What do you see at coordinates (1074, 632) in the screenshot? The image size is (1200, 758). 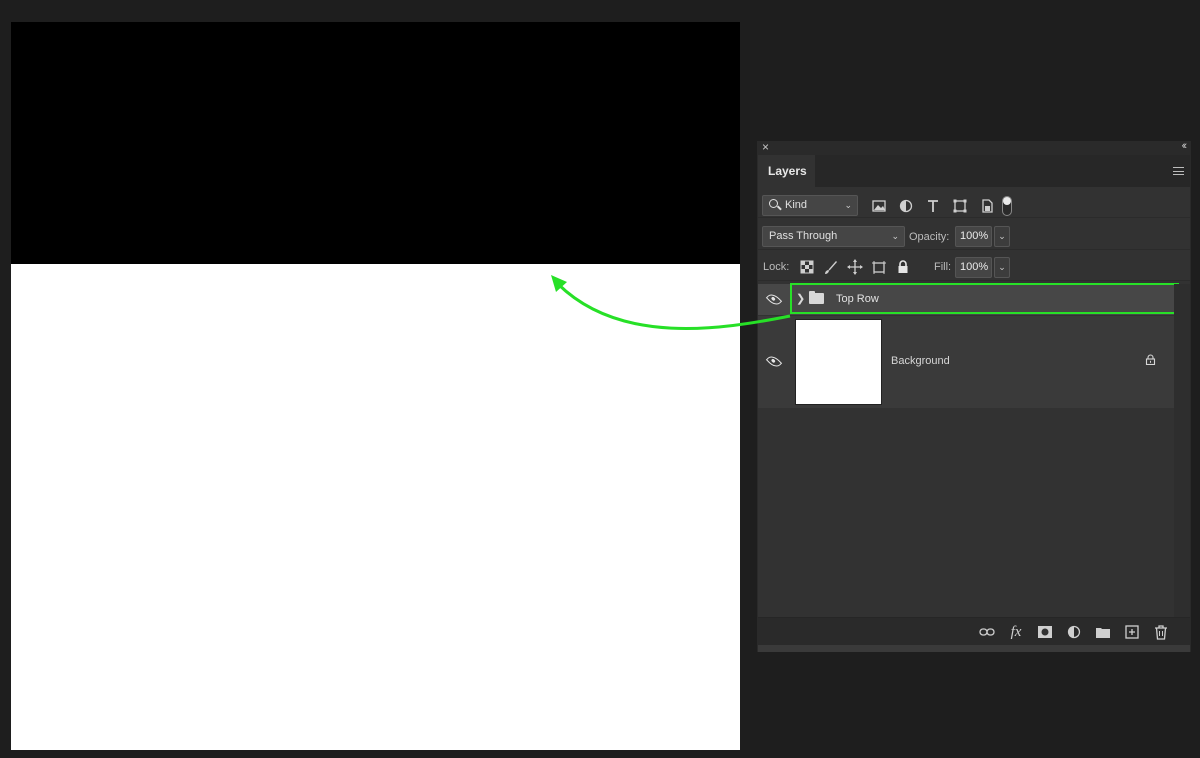 I see `adjustment-layer-icon` at bounding box center [1074, 632].